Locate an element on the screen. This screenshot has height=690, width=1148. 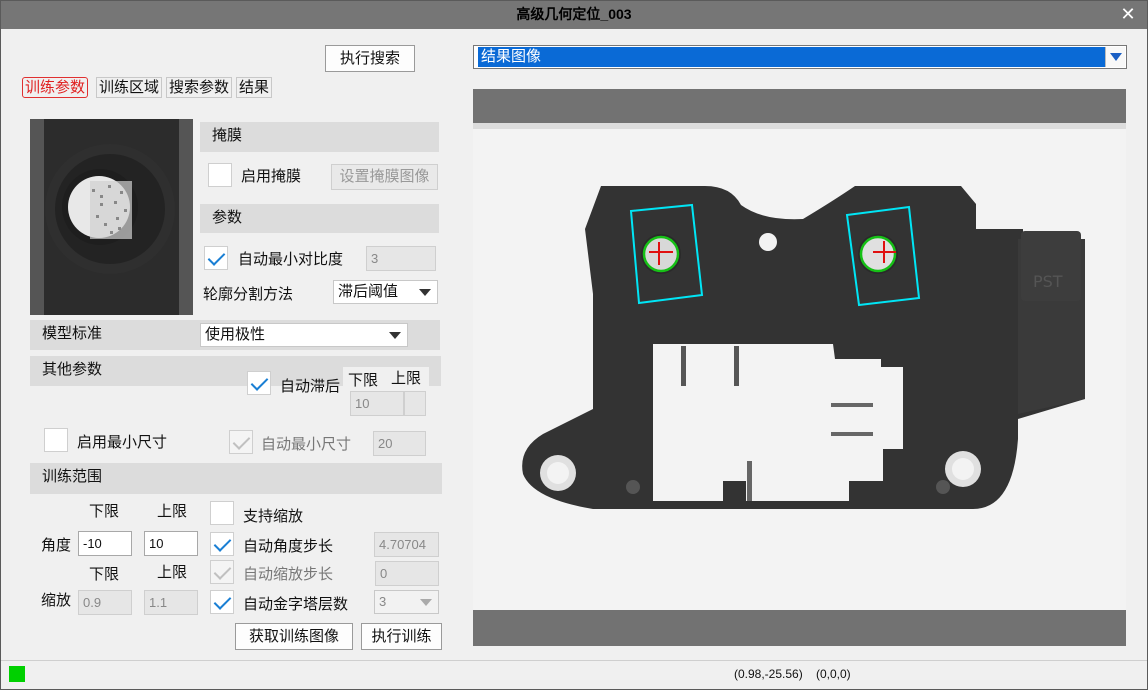
scale-upper-header: 上限 is located at coordinates (172, 572).